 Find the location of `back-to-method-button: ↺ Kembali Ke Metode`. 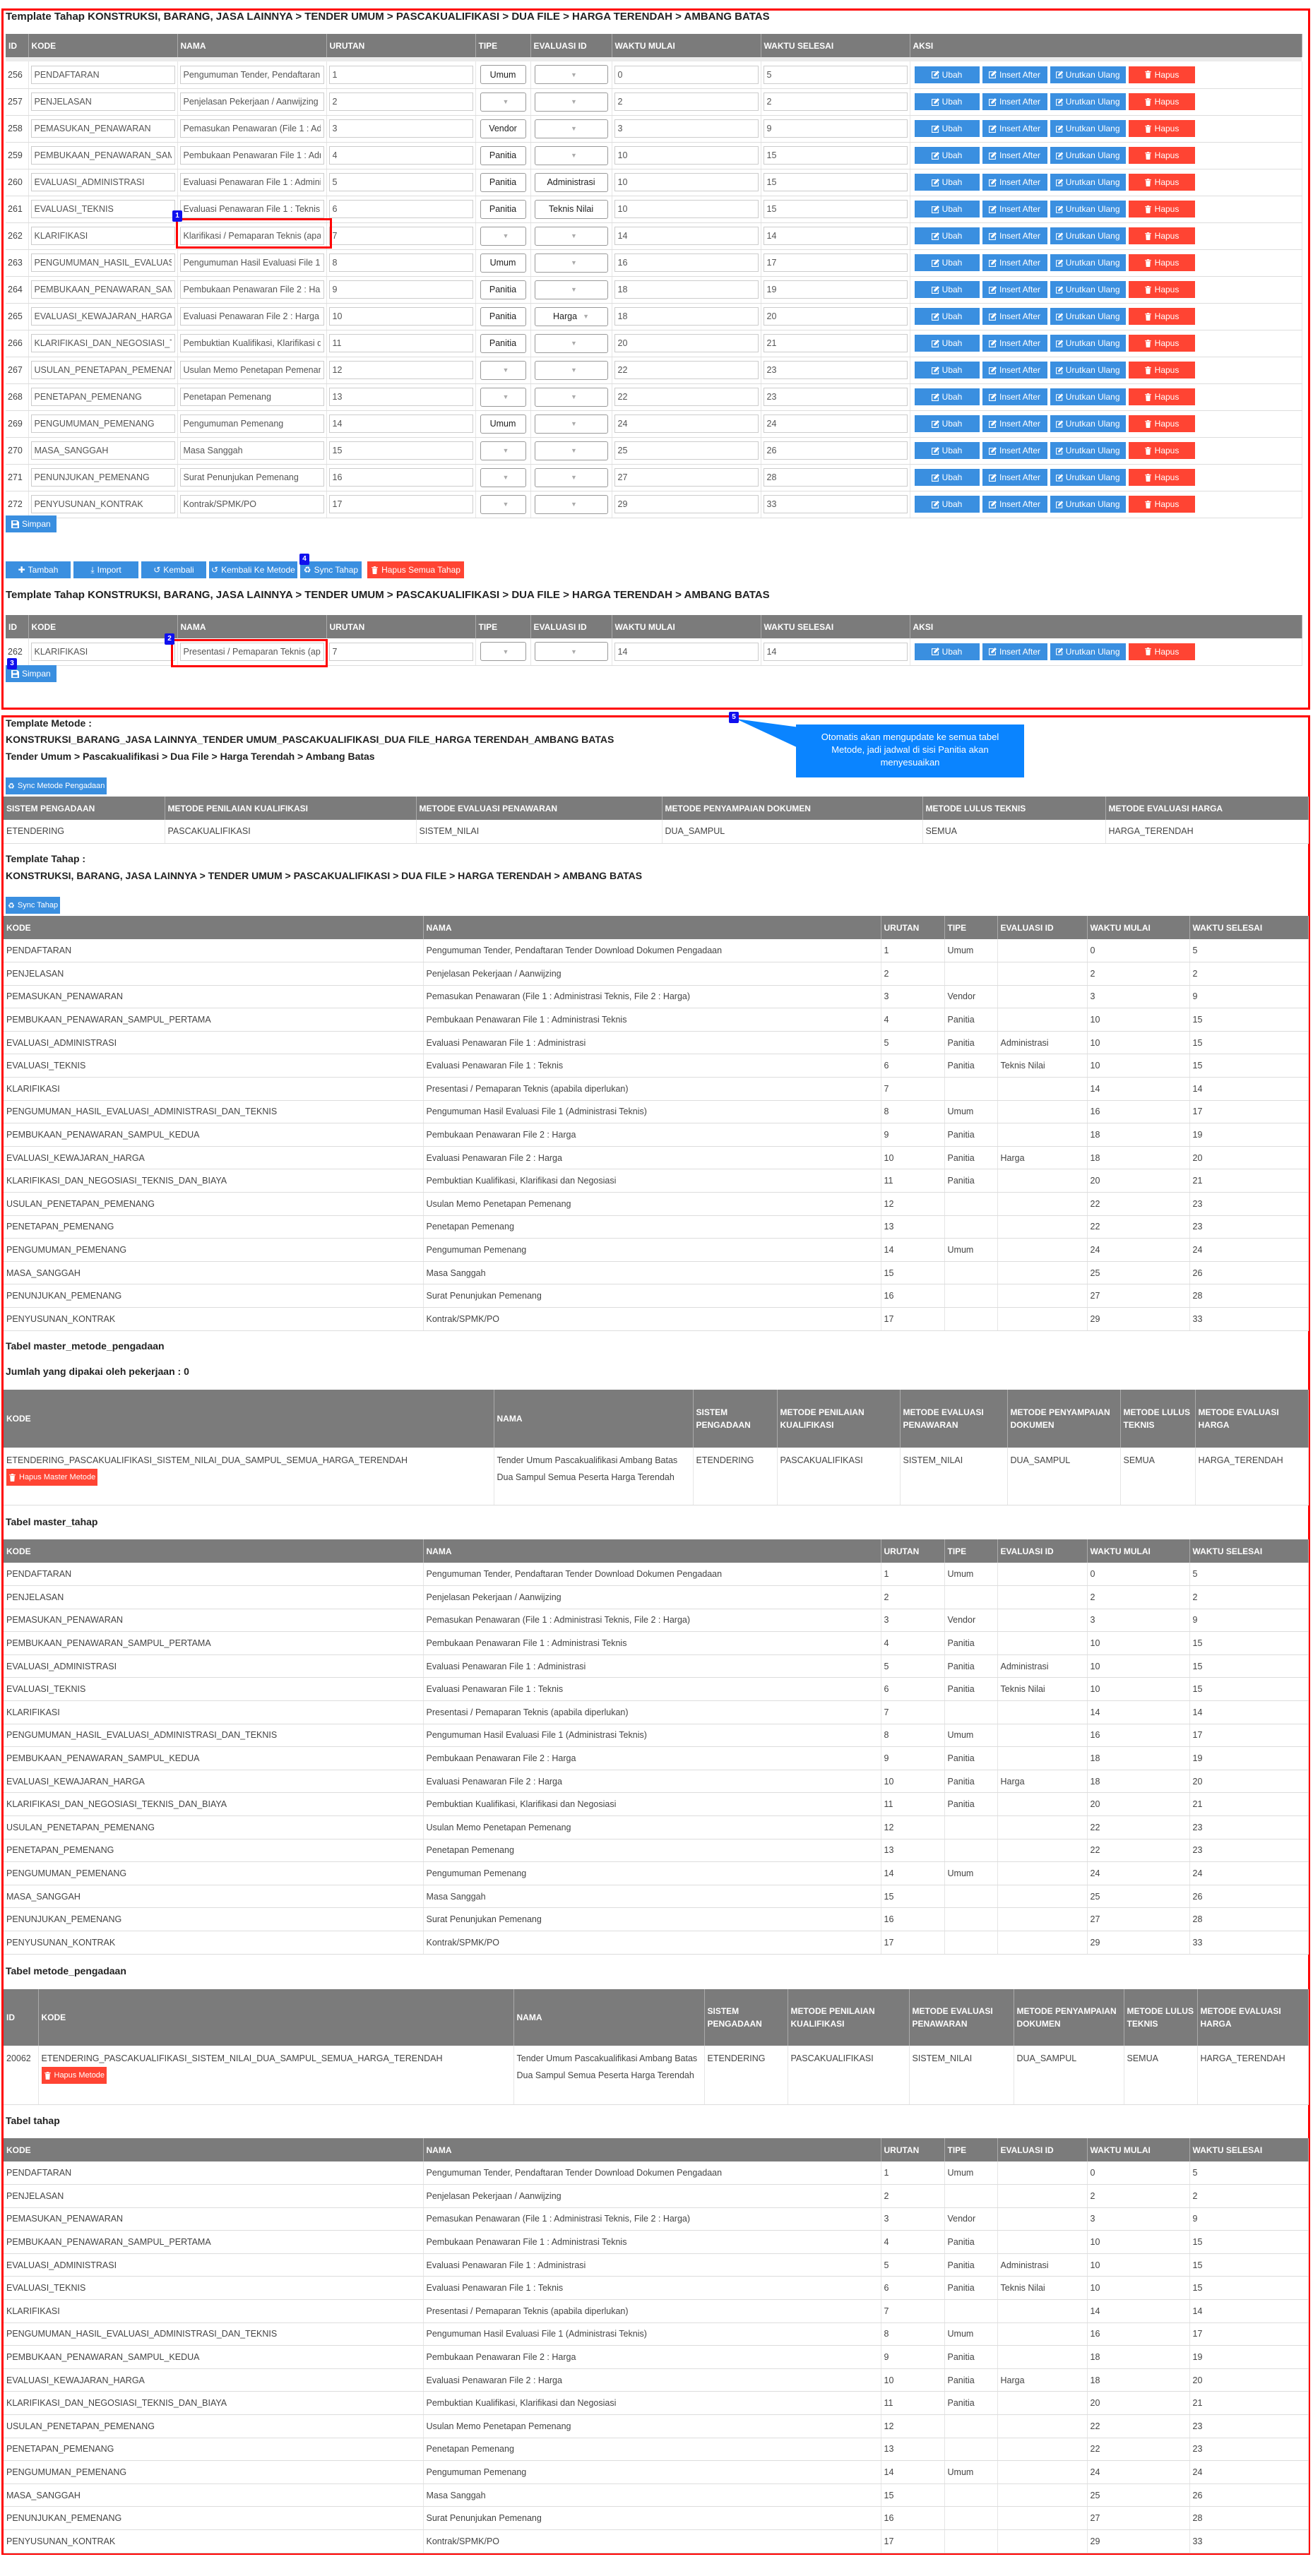

back-to-method-button: ↺ Kembali Ke Metode is located at coordinates (253, 569).